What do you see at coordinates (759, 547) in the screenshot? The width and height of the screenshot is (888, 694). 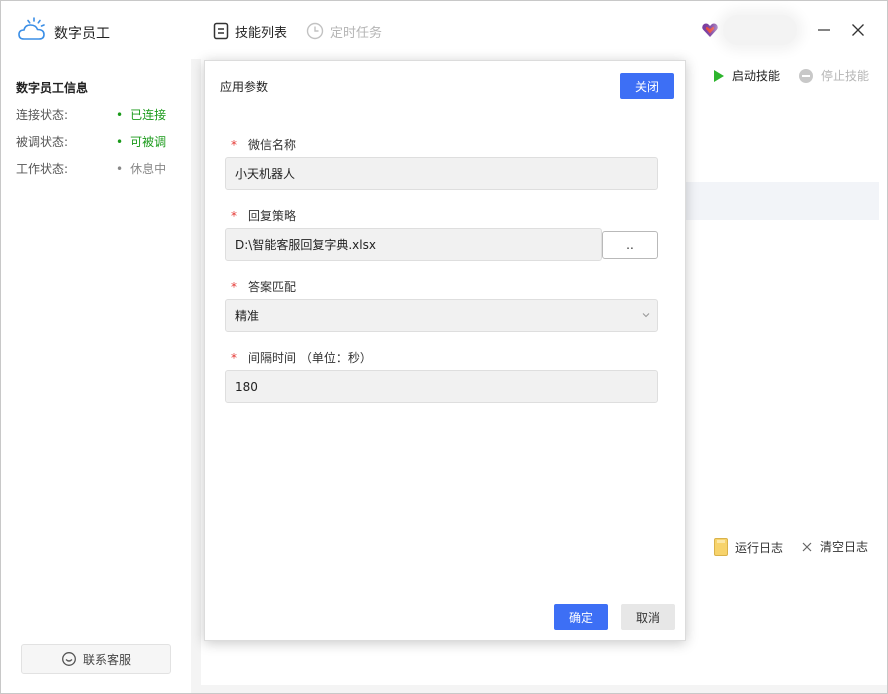 I see `run-log-label: 运行日志` at bounding box center [759, 547].